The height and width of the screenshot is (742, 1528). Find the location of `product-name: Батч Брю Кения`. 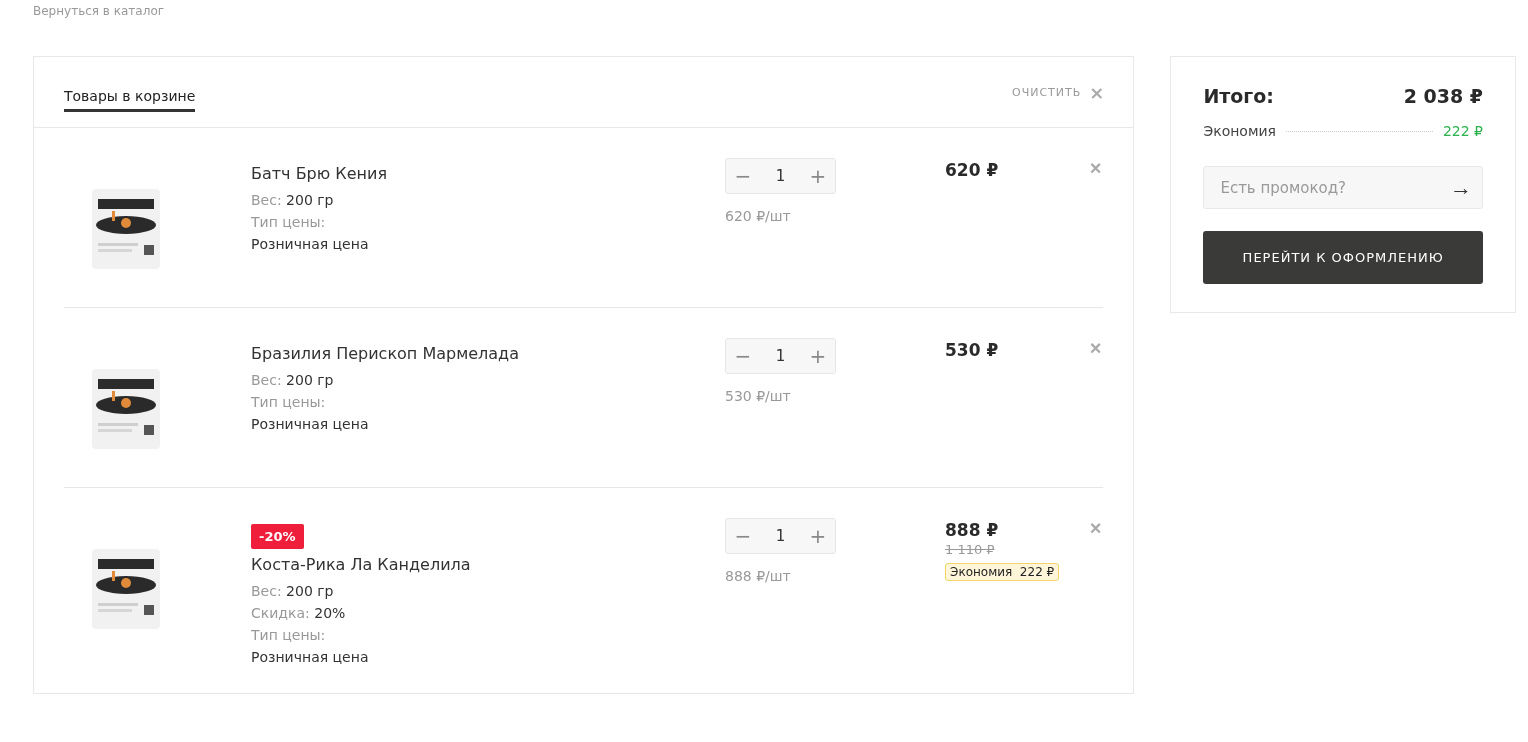

product-name: Батч Брю Кения is located at coordinates (319, 173).